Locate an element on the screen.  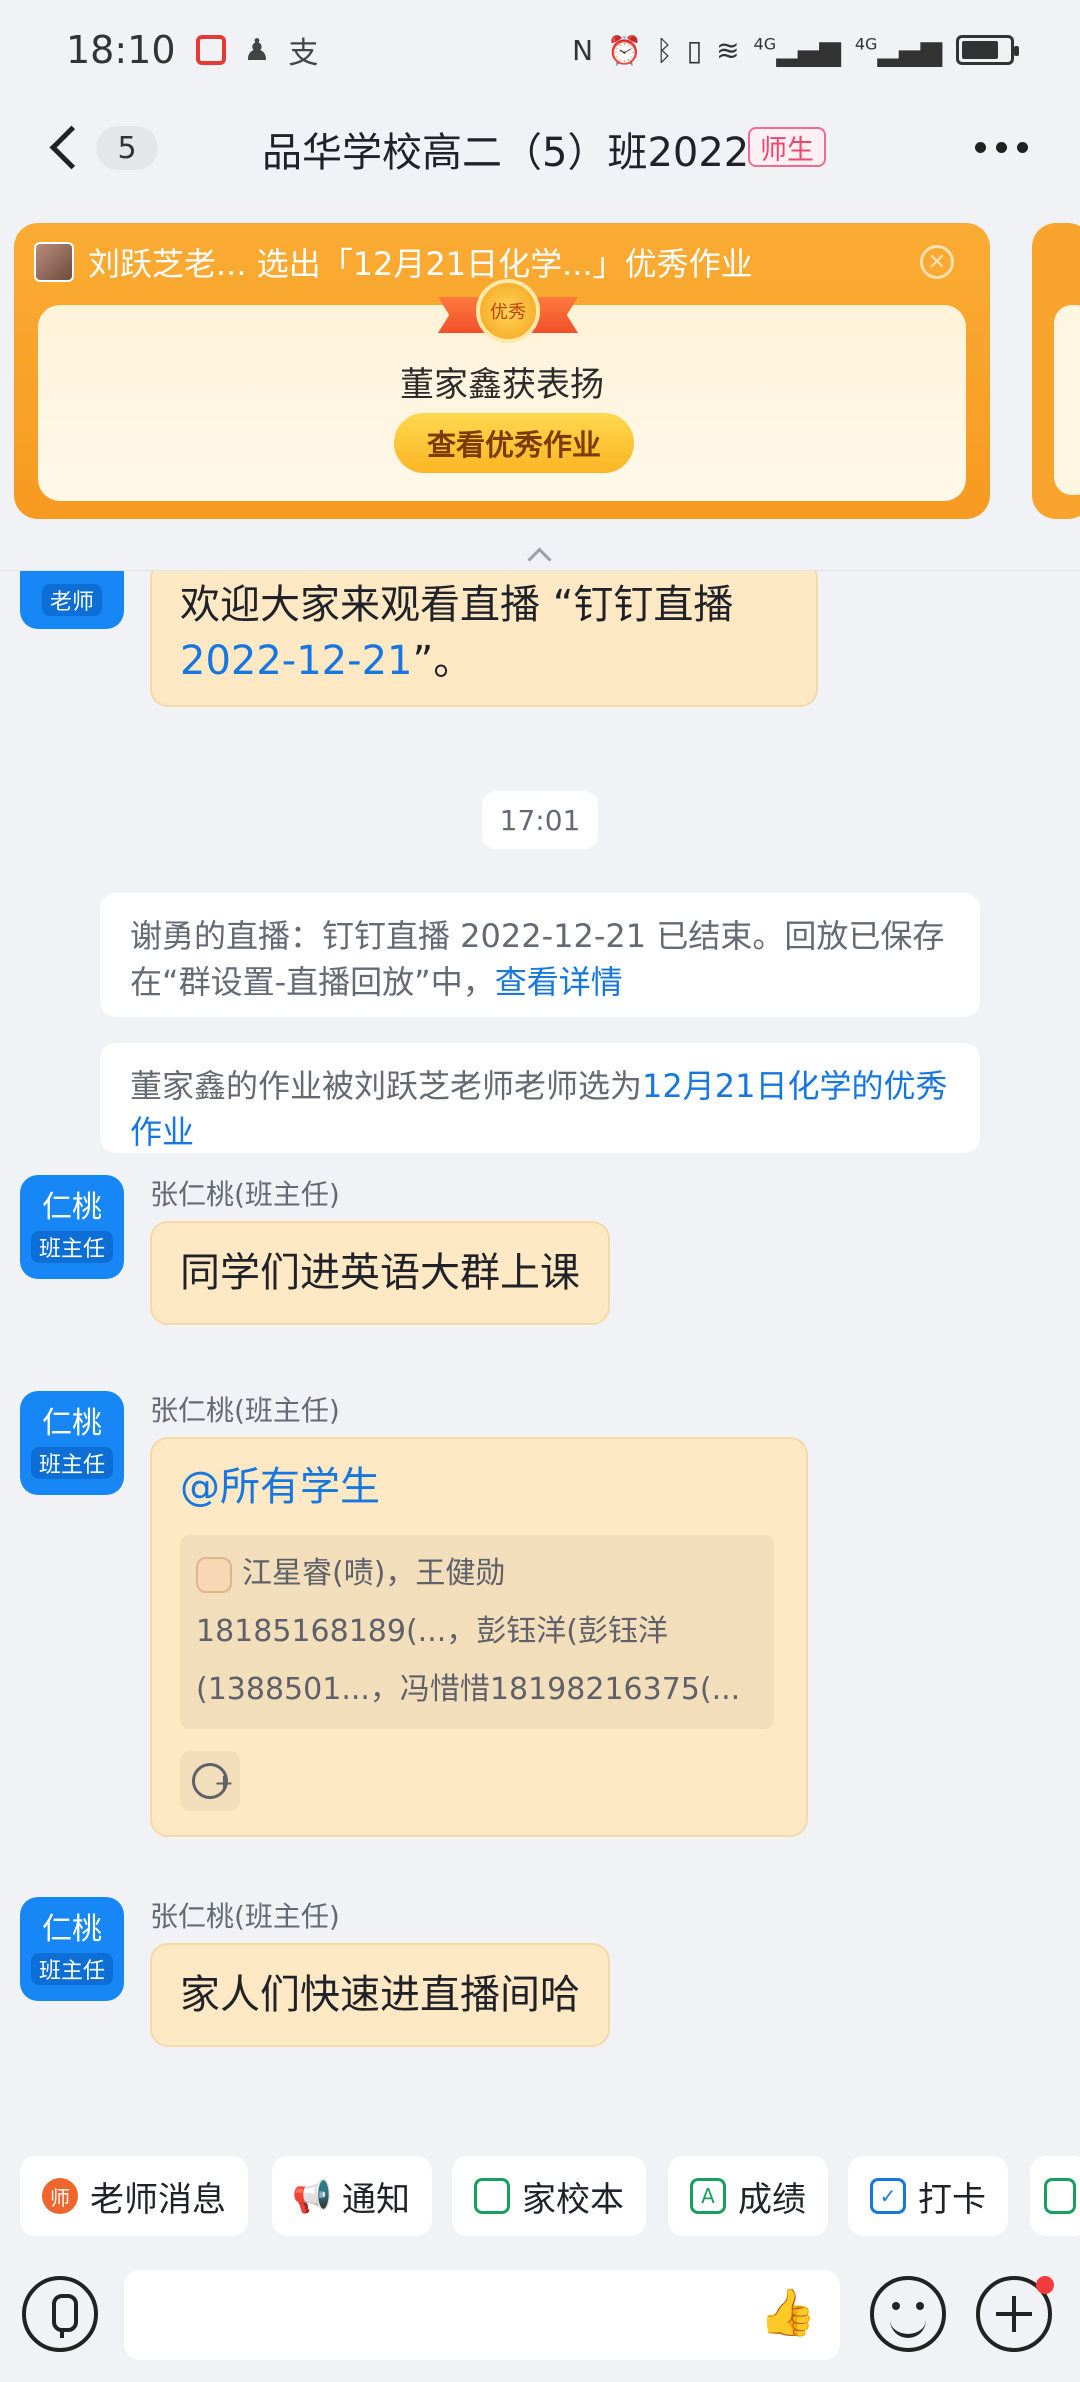
wifi-icon: ≋ is located at coordinates (728, 50).